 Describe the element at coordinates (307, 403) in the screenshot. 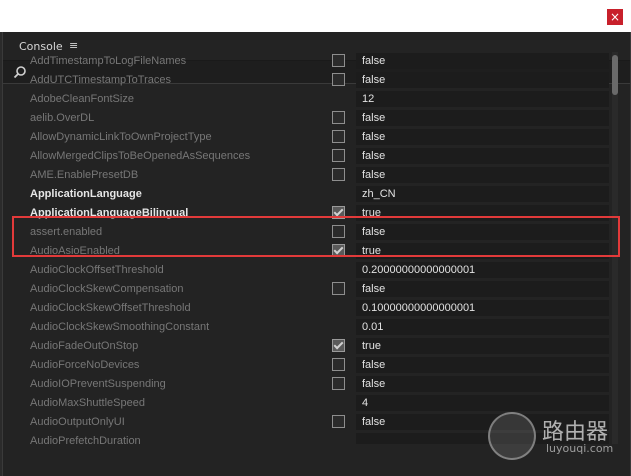

I see `setting-row: AudioMaxShuttleSpeed 4` at that location.